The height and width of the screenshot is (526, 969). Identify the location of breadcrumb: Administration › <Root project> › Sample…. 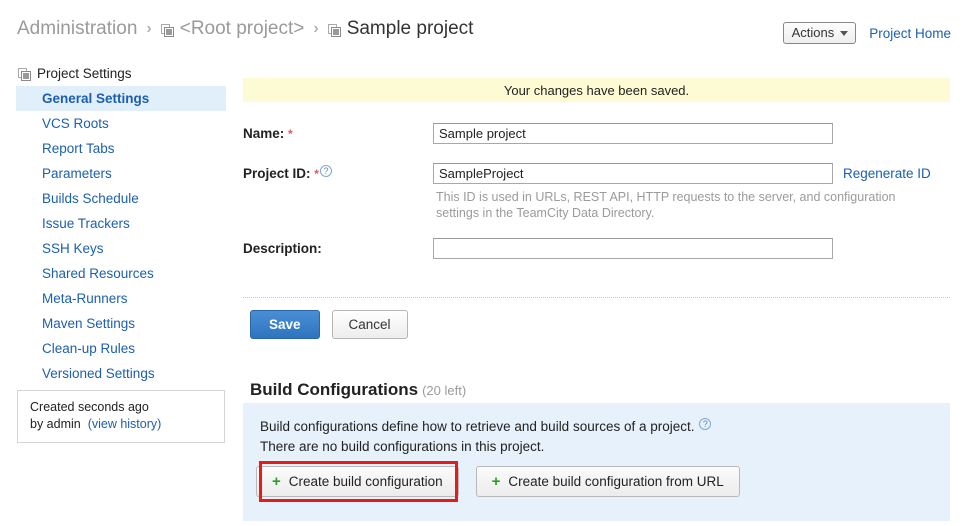
(245, 29).